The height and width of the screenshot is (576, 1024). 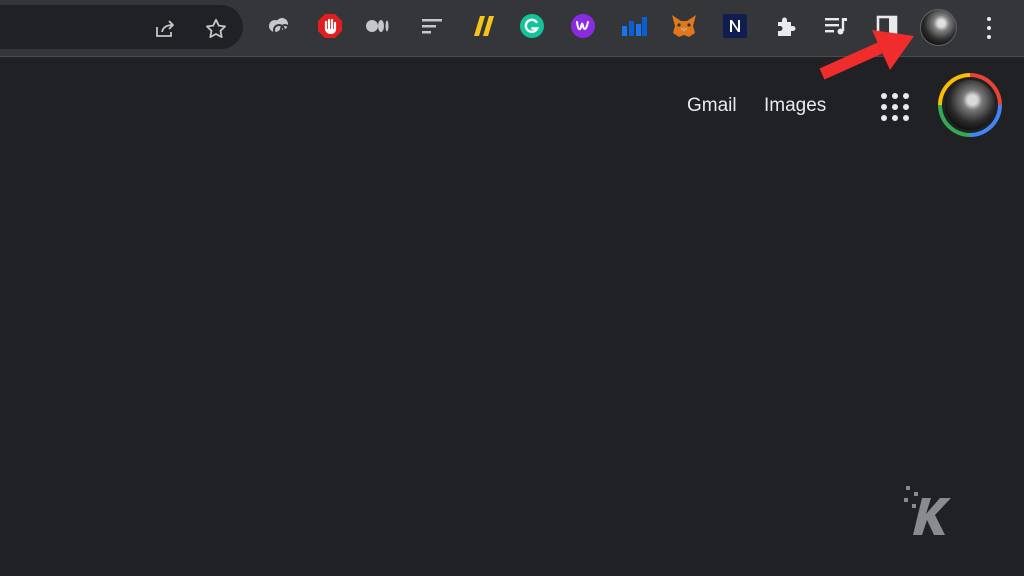 I want to click on google-apps-grid-icon, so click(x=895, y=107).